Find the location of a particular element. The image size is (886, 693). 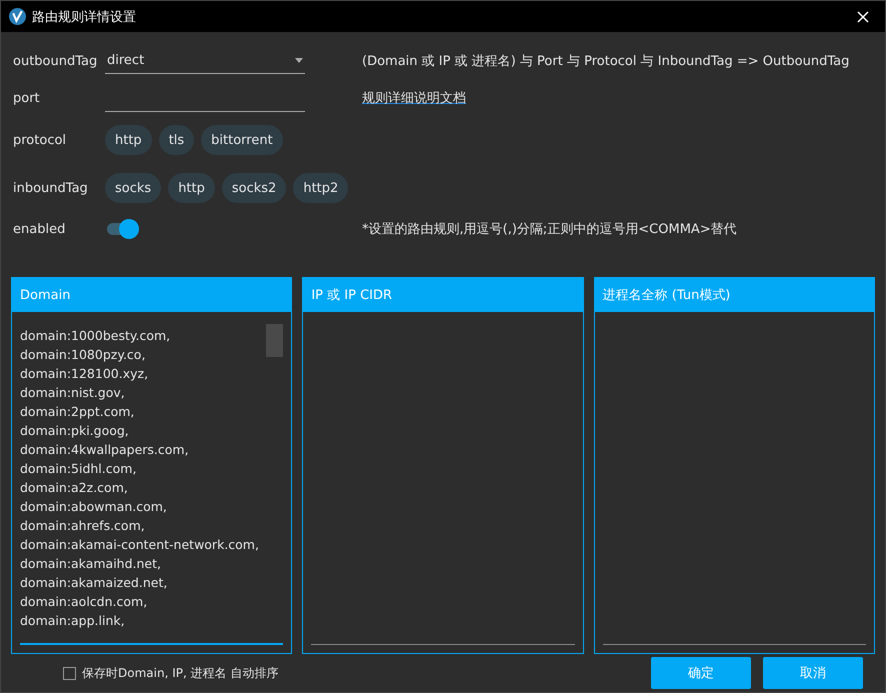

domain-entry: domain:abowman.com, is located at coordinates (94, 507).